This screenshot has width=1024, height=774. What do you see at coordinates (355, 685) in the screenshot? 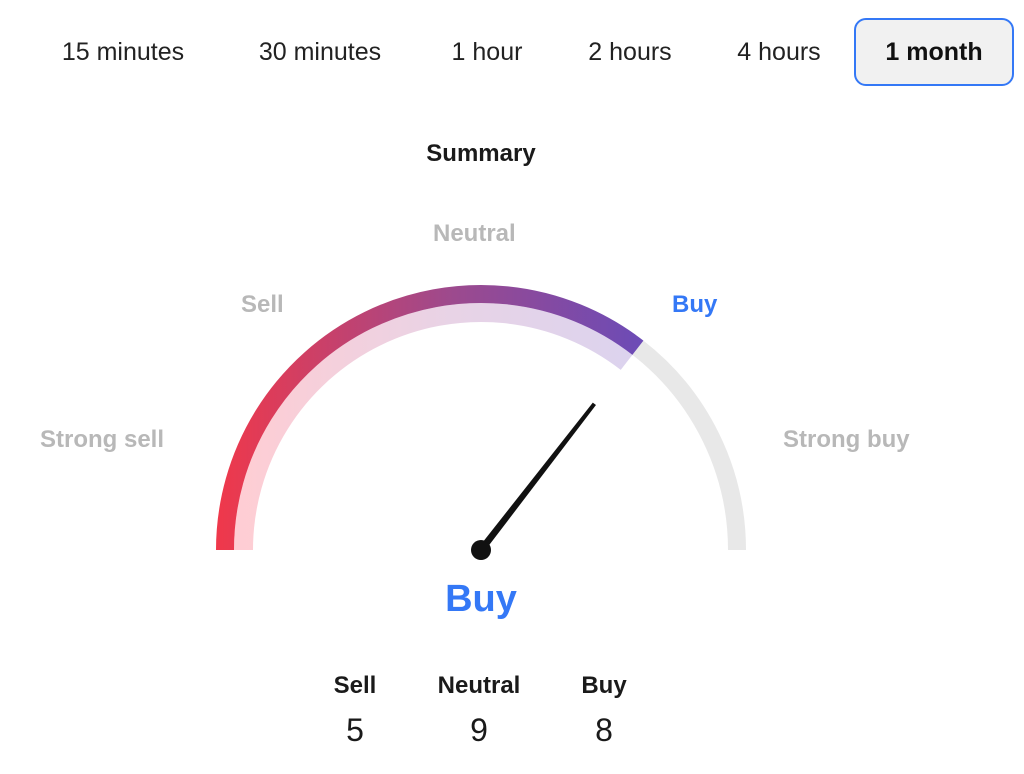
I see `count-label: Sell` at bounding box center [355, 685].